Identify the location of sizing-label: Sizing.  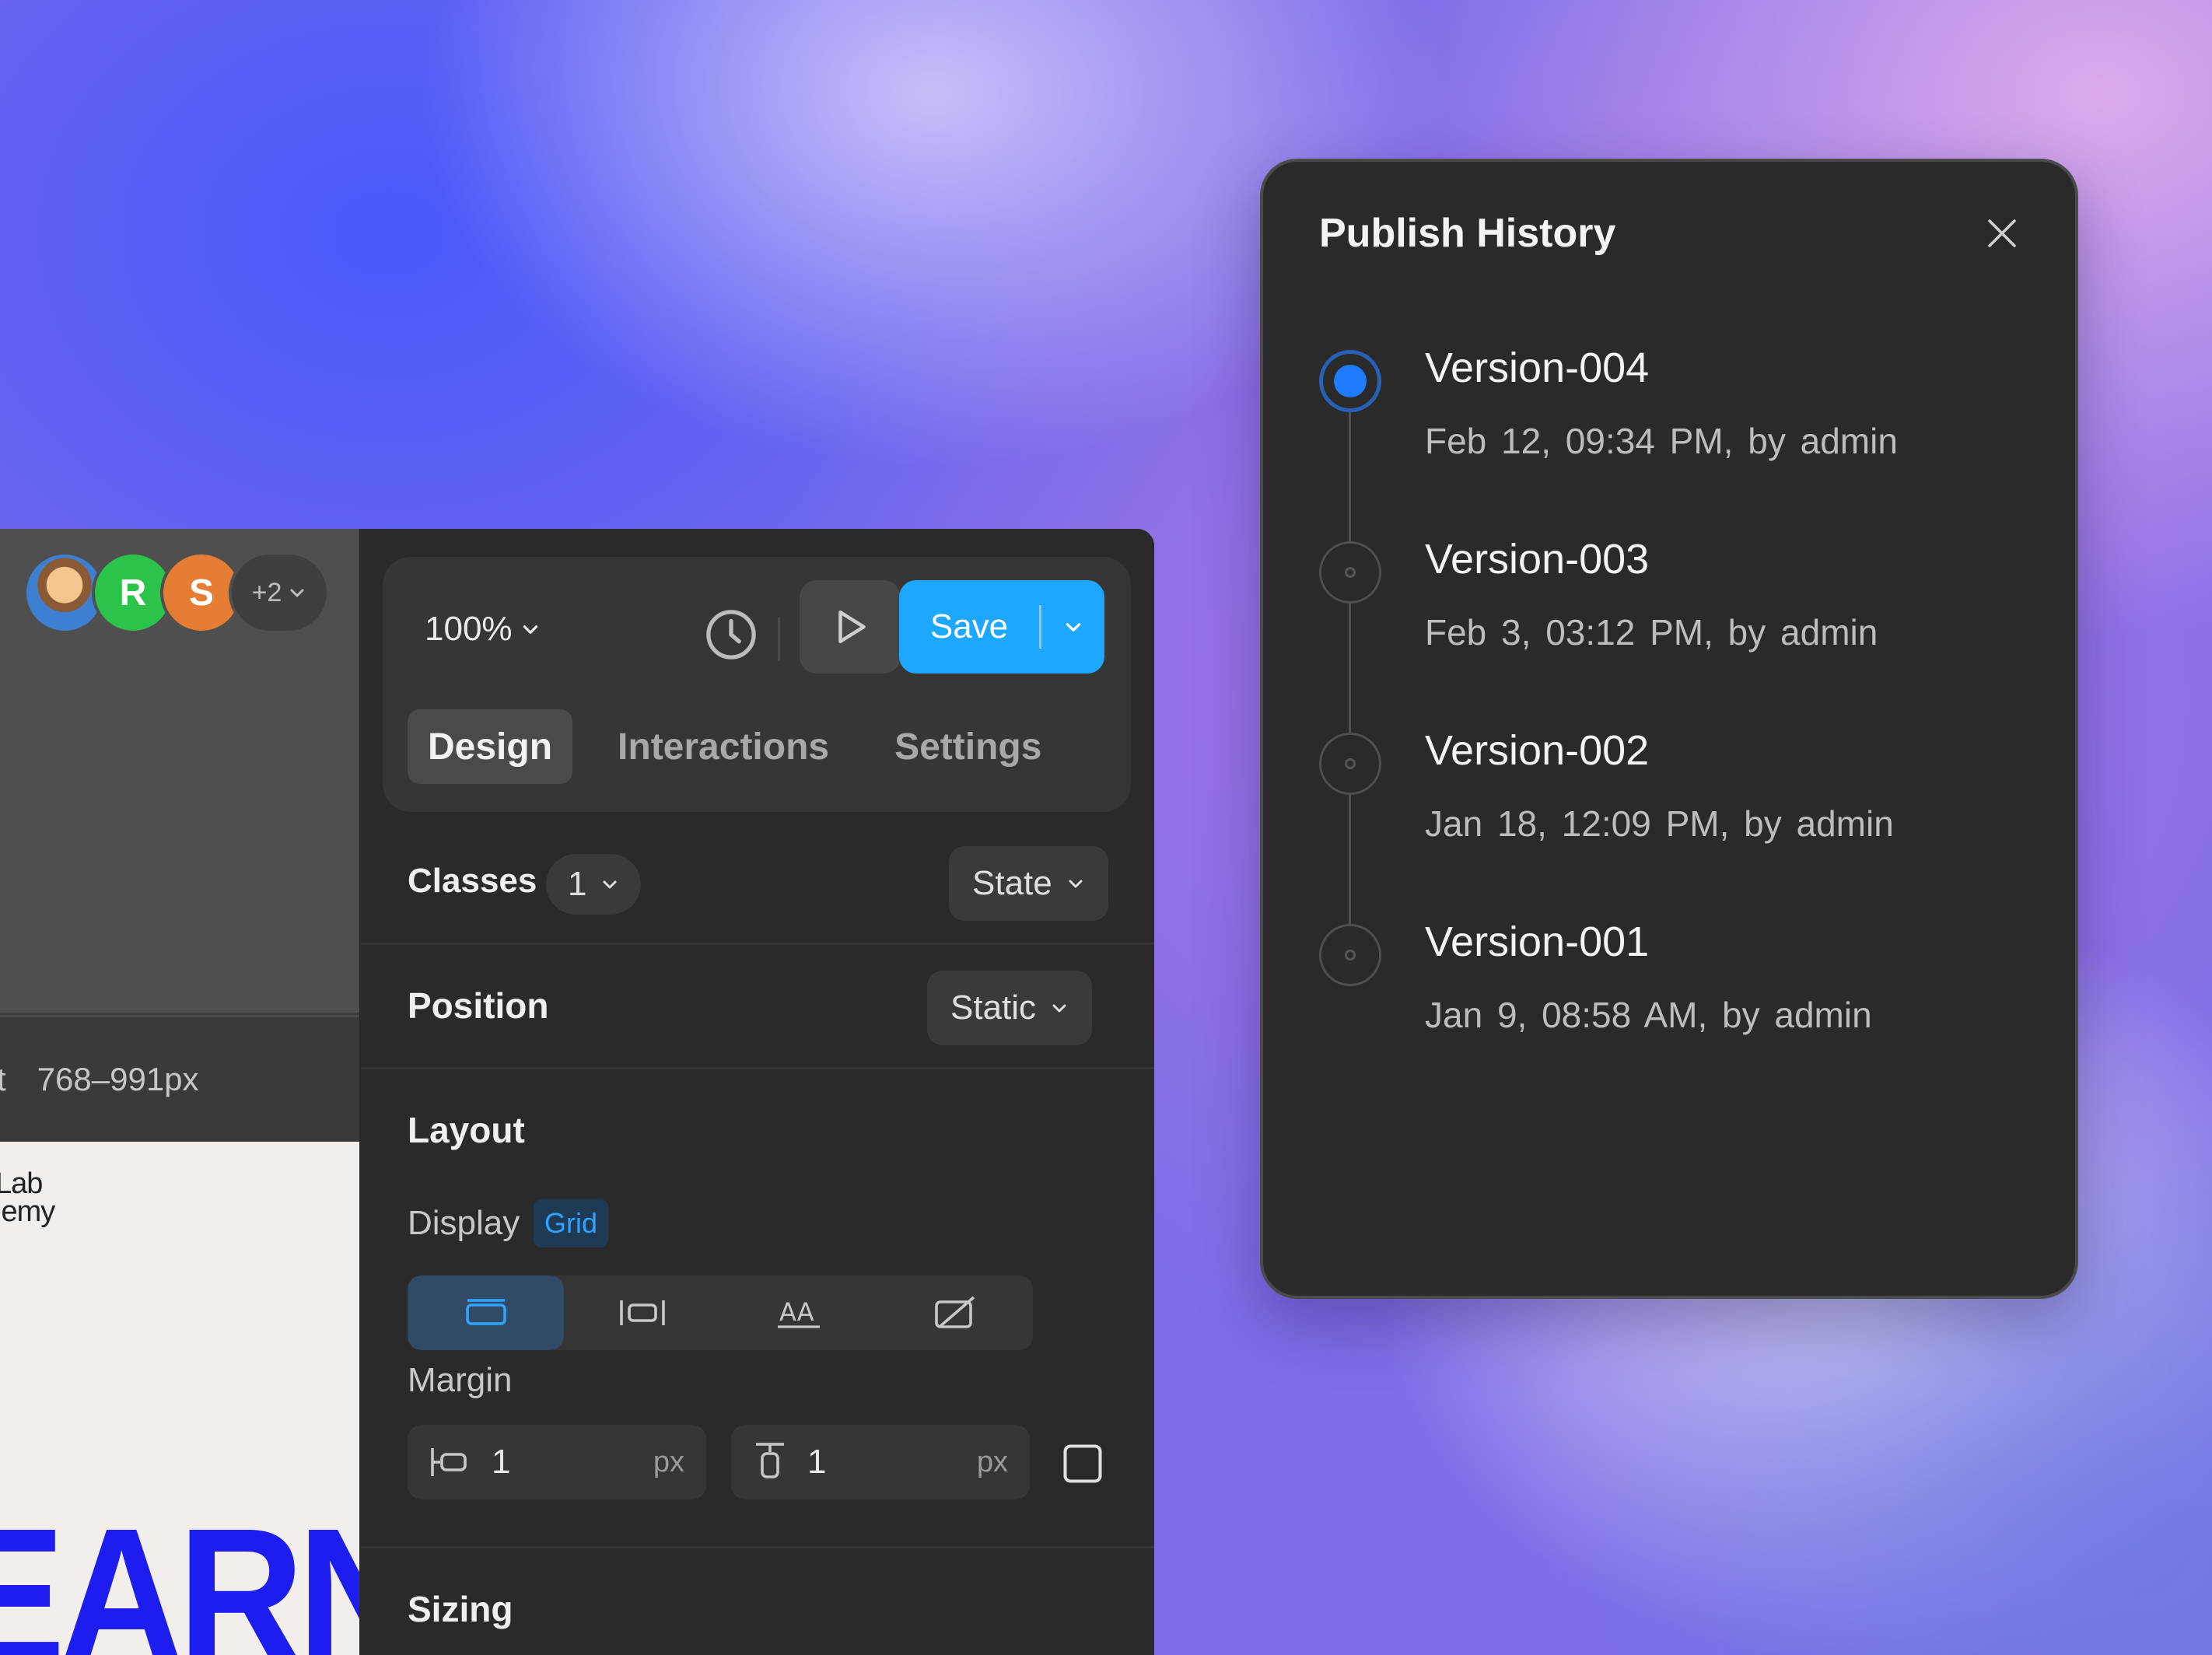
(461, 1609).